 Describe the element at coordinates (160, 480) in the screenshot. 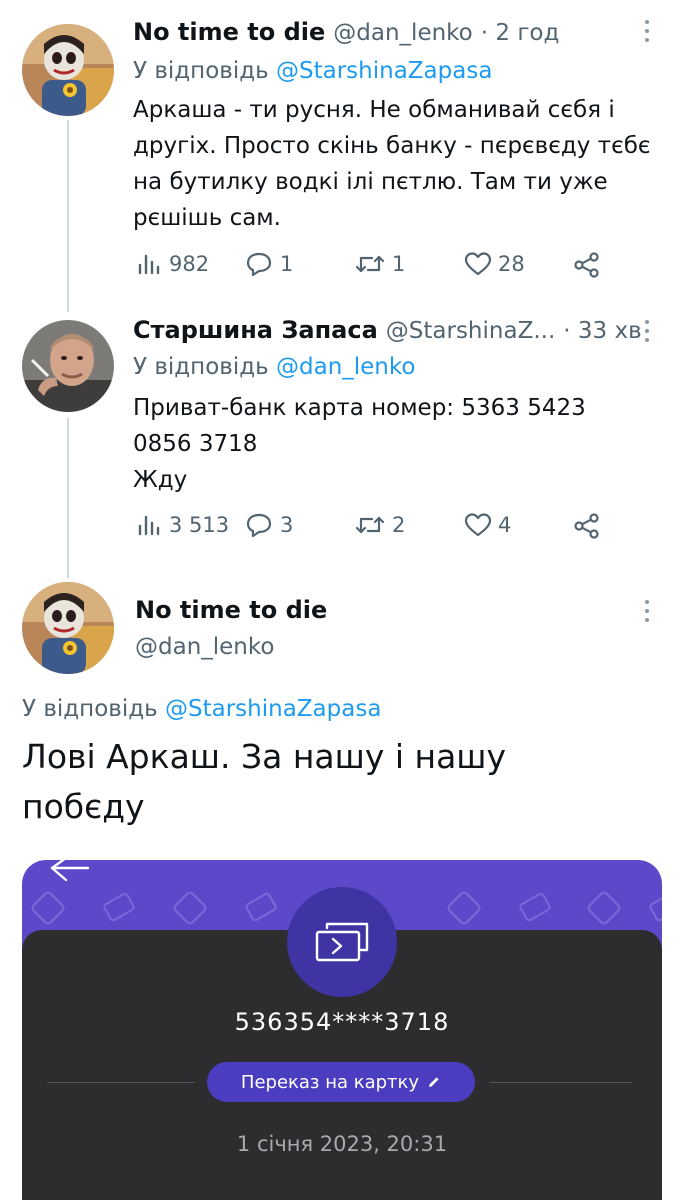

I see `tweet-text-line: Жду` at that location.